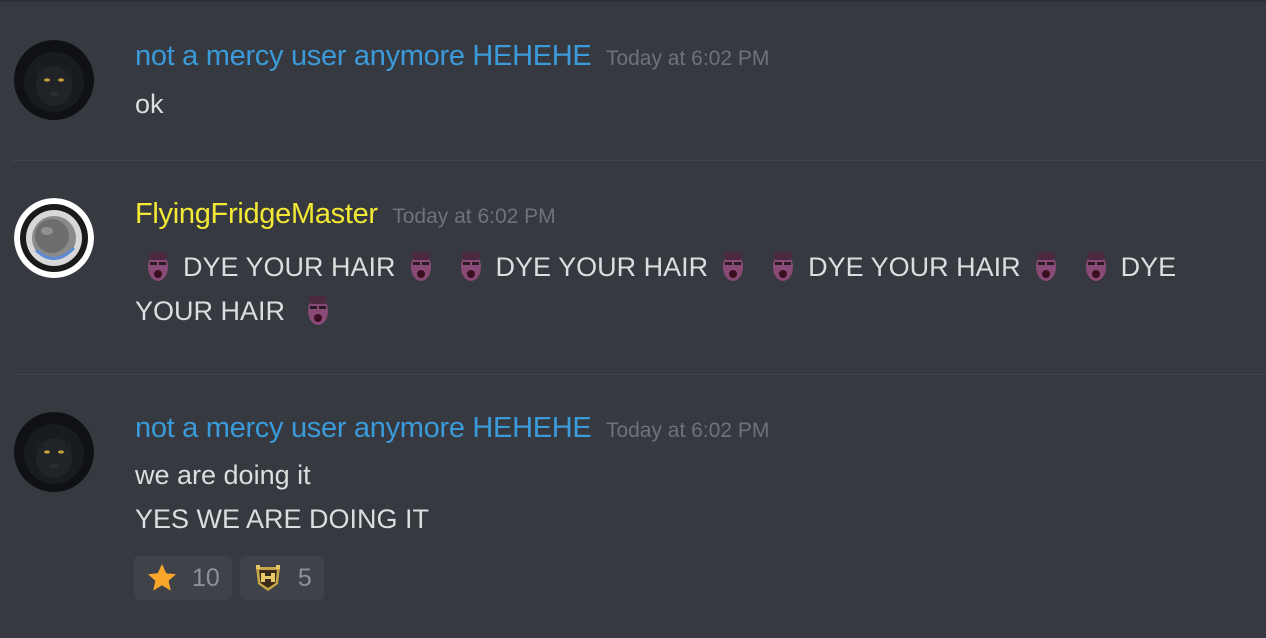 The image size is (1266, 638). Describe the element at coordinates (162, 578) in the screenshot. I see `star-icon` at that location.